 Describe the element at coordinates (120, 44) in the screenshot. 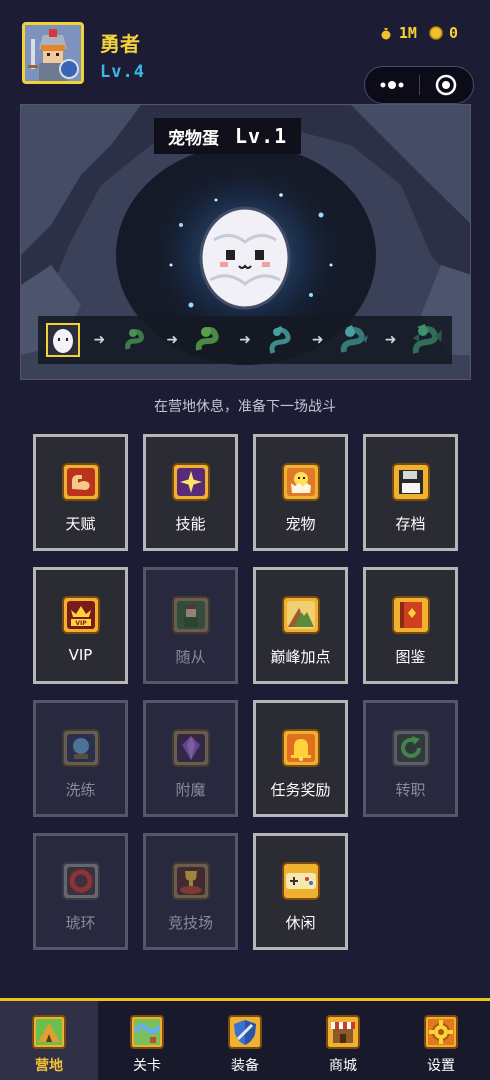

I see `player-name: 勇者` at that location.